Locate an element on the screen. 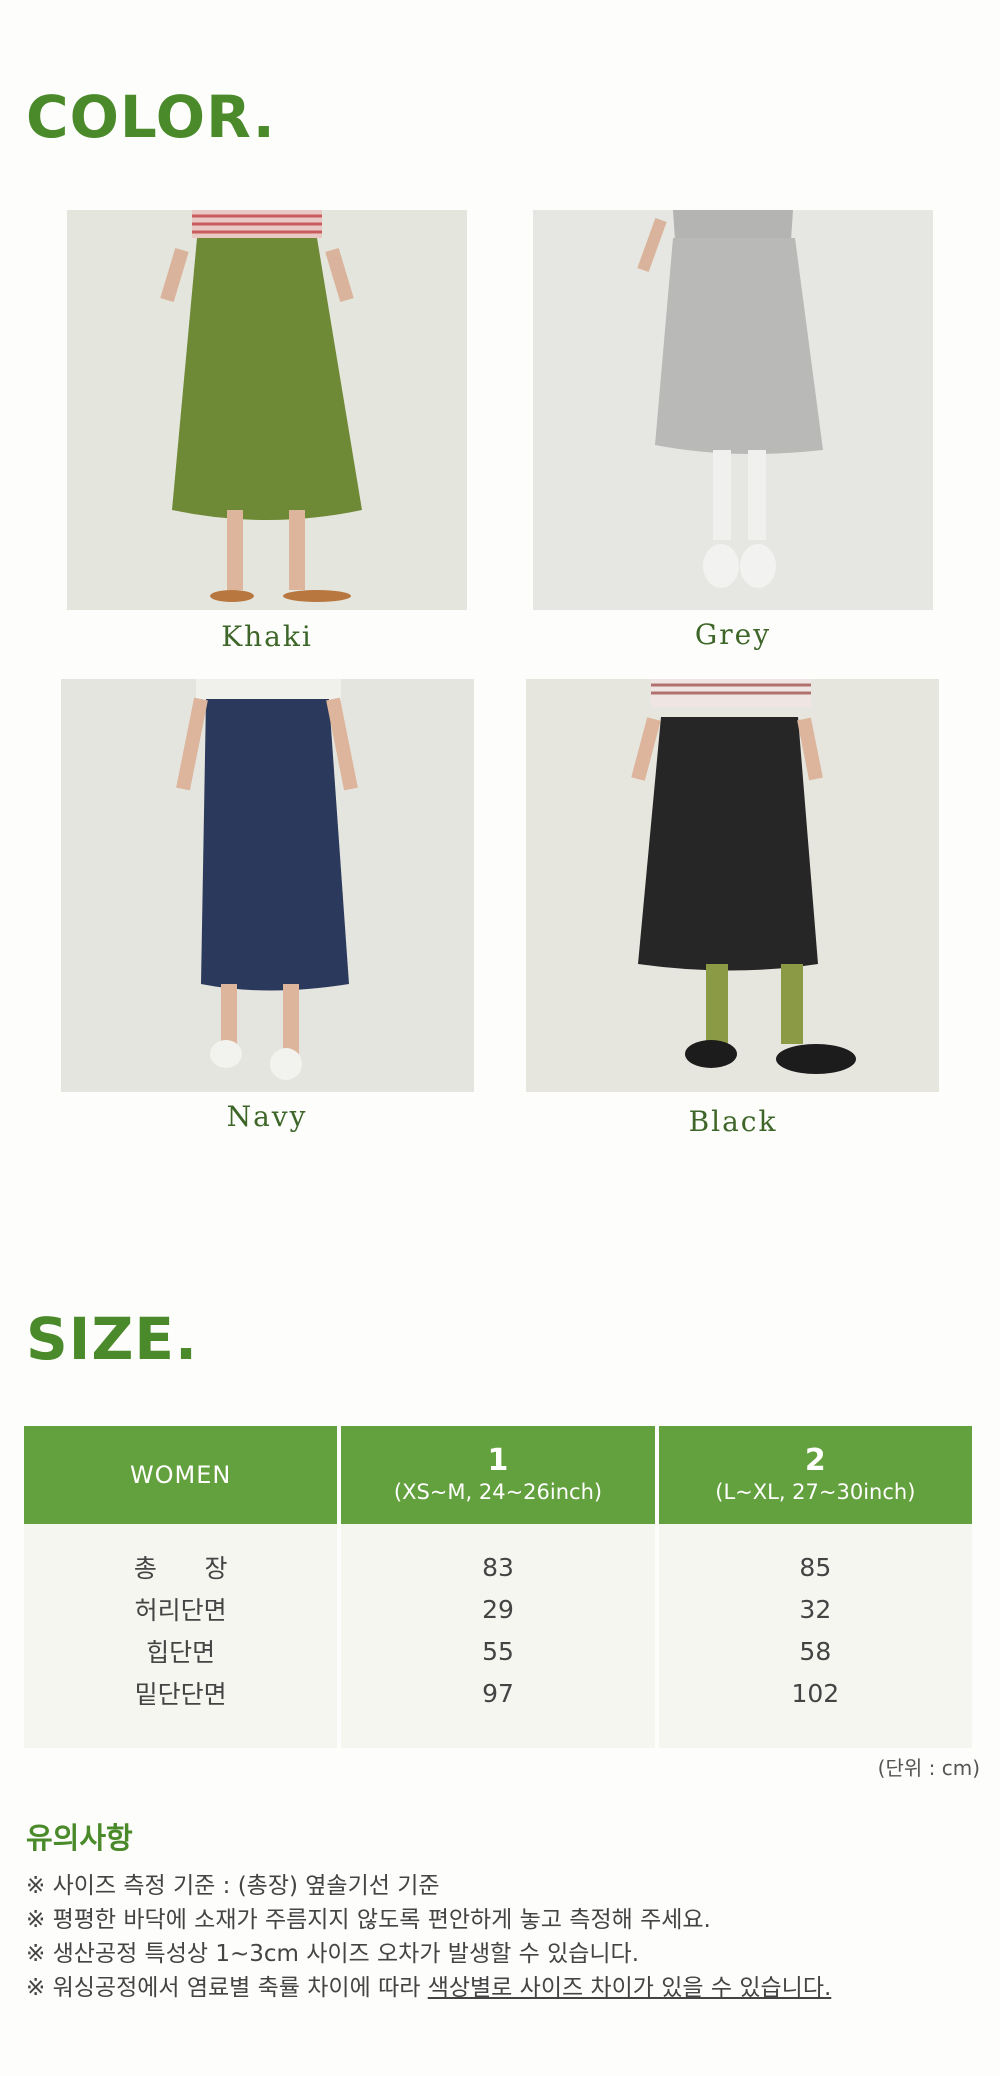 This screenshot has width=1000, height=2076. size-2-label: 2 is located at coordinates (815, 1461).